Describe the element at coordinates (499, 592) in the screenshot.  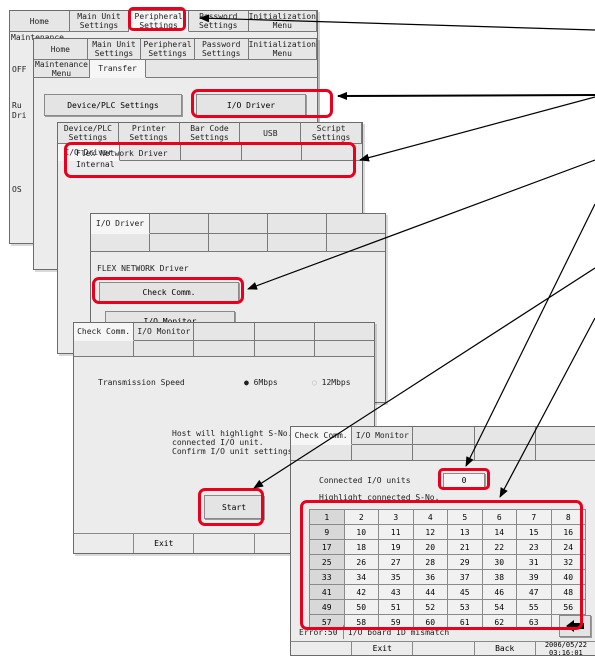
I see `unit-cell: 46` at that location.